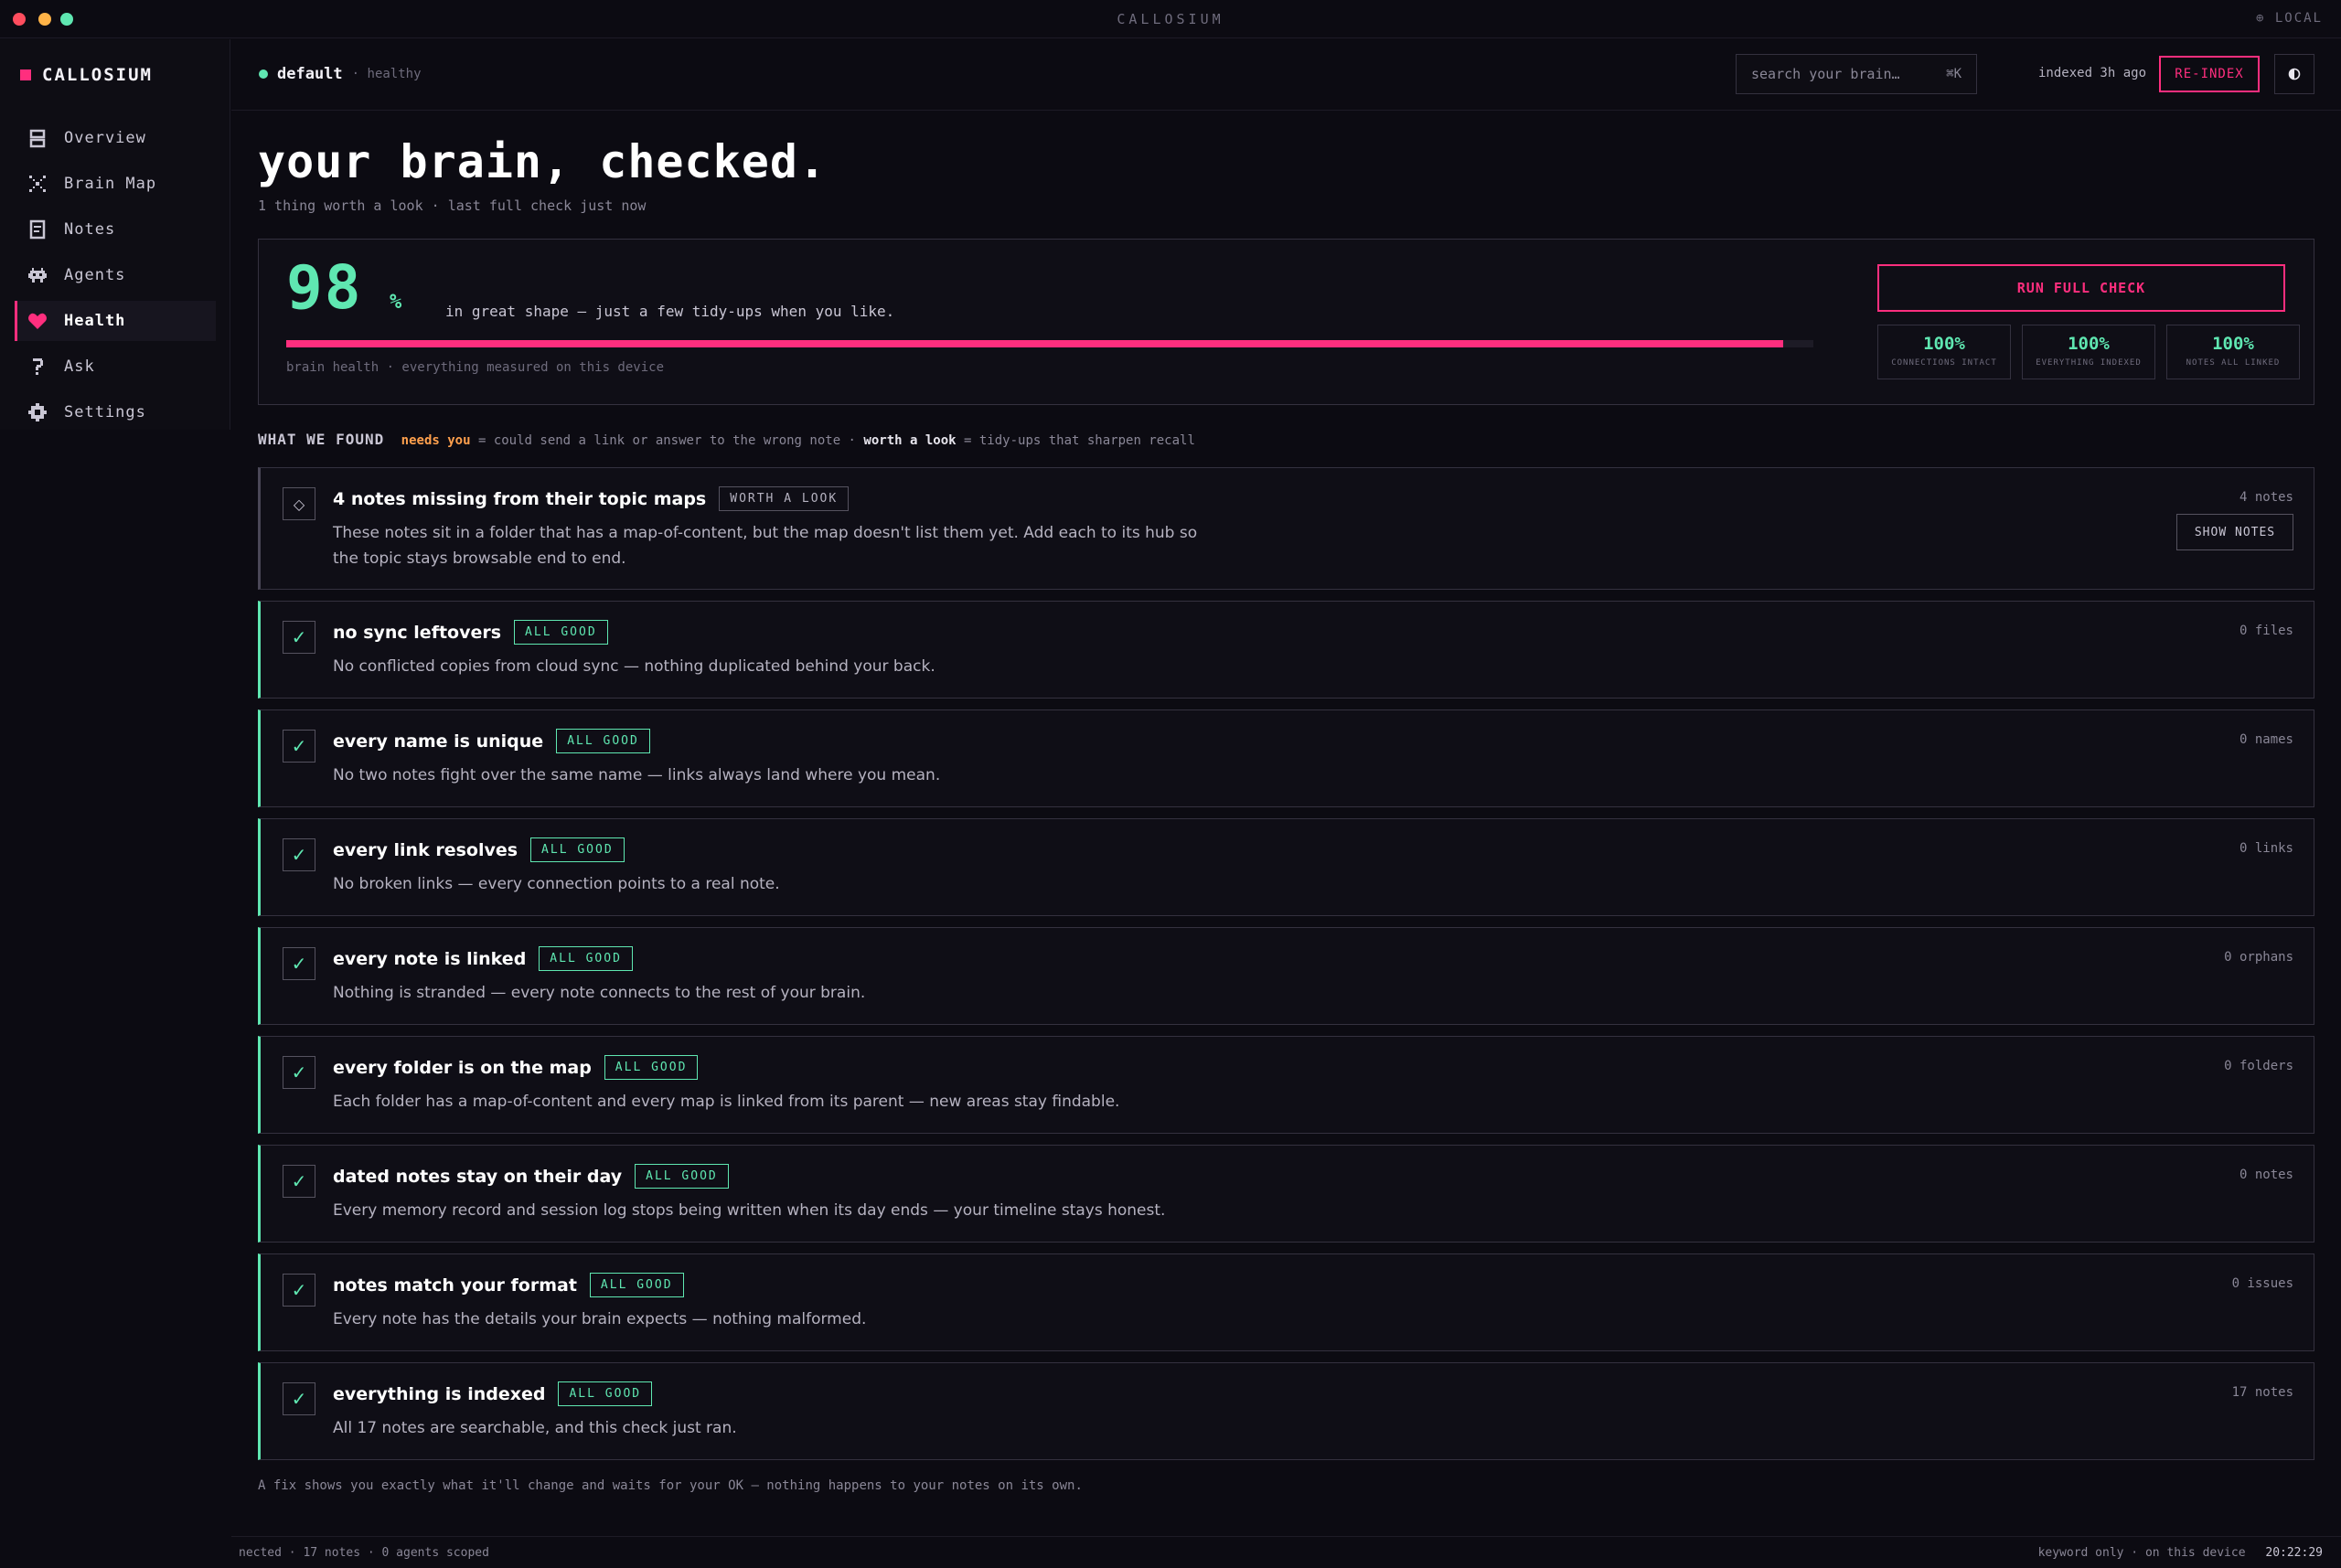 The image size is (2341, 1568). Describe the element at coordinates (321, 439) in the screenshot. I see `findings-heading: WHAT WE FOUND` at that location.